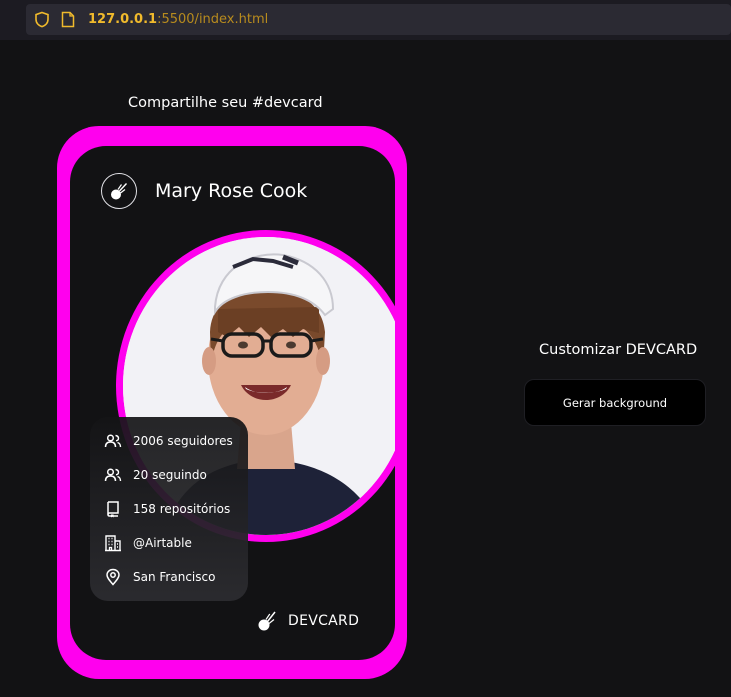 This screenshot has width=731, height=697. I want to click on stat-repositories: 158 repositórios, so click(169, 509).